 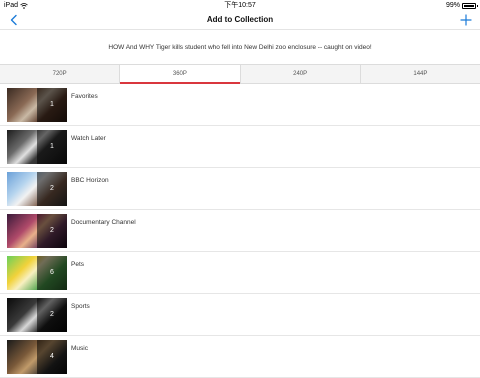 I want to click on clock: 下午10:57, so click(x=240, y=5).